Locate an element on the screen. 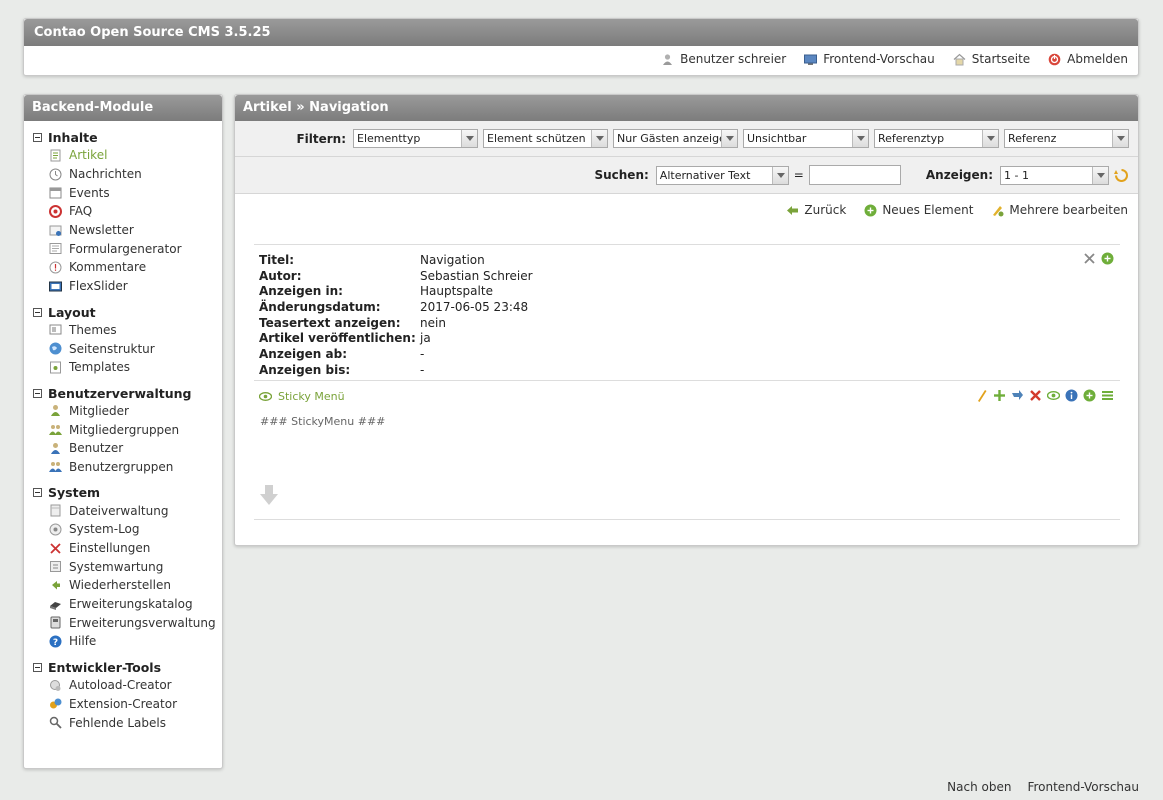  copy-icon is located at coordinates (999, 395).